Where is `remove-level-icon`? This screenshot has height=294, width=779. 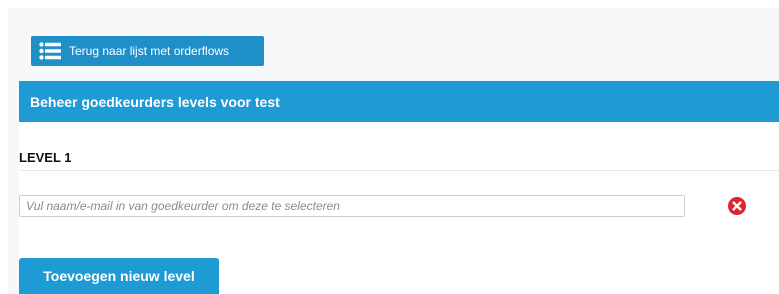 remove-level-icon is located at coordinates (737, 206).